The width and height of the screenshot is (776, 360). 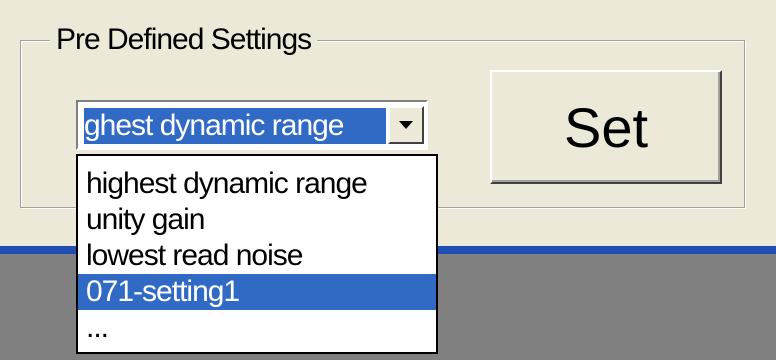 I want to click on groupbox-title: Pre Defined Settings, so click(x=184, y=40).